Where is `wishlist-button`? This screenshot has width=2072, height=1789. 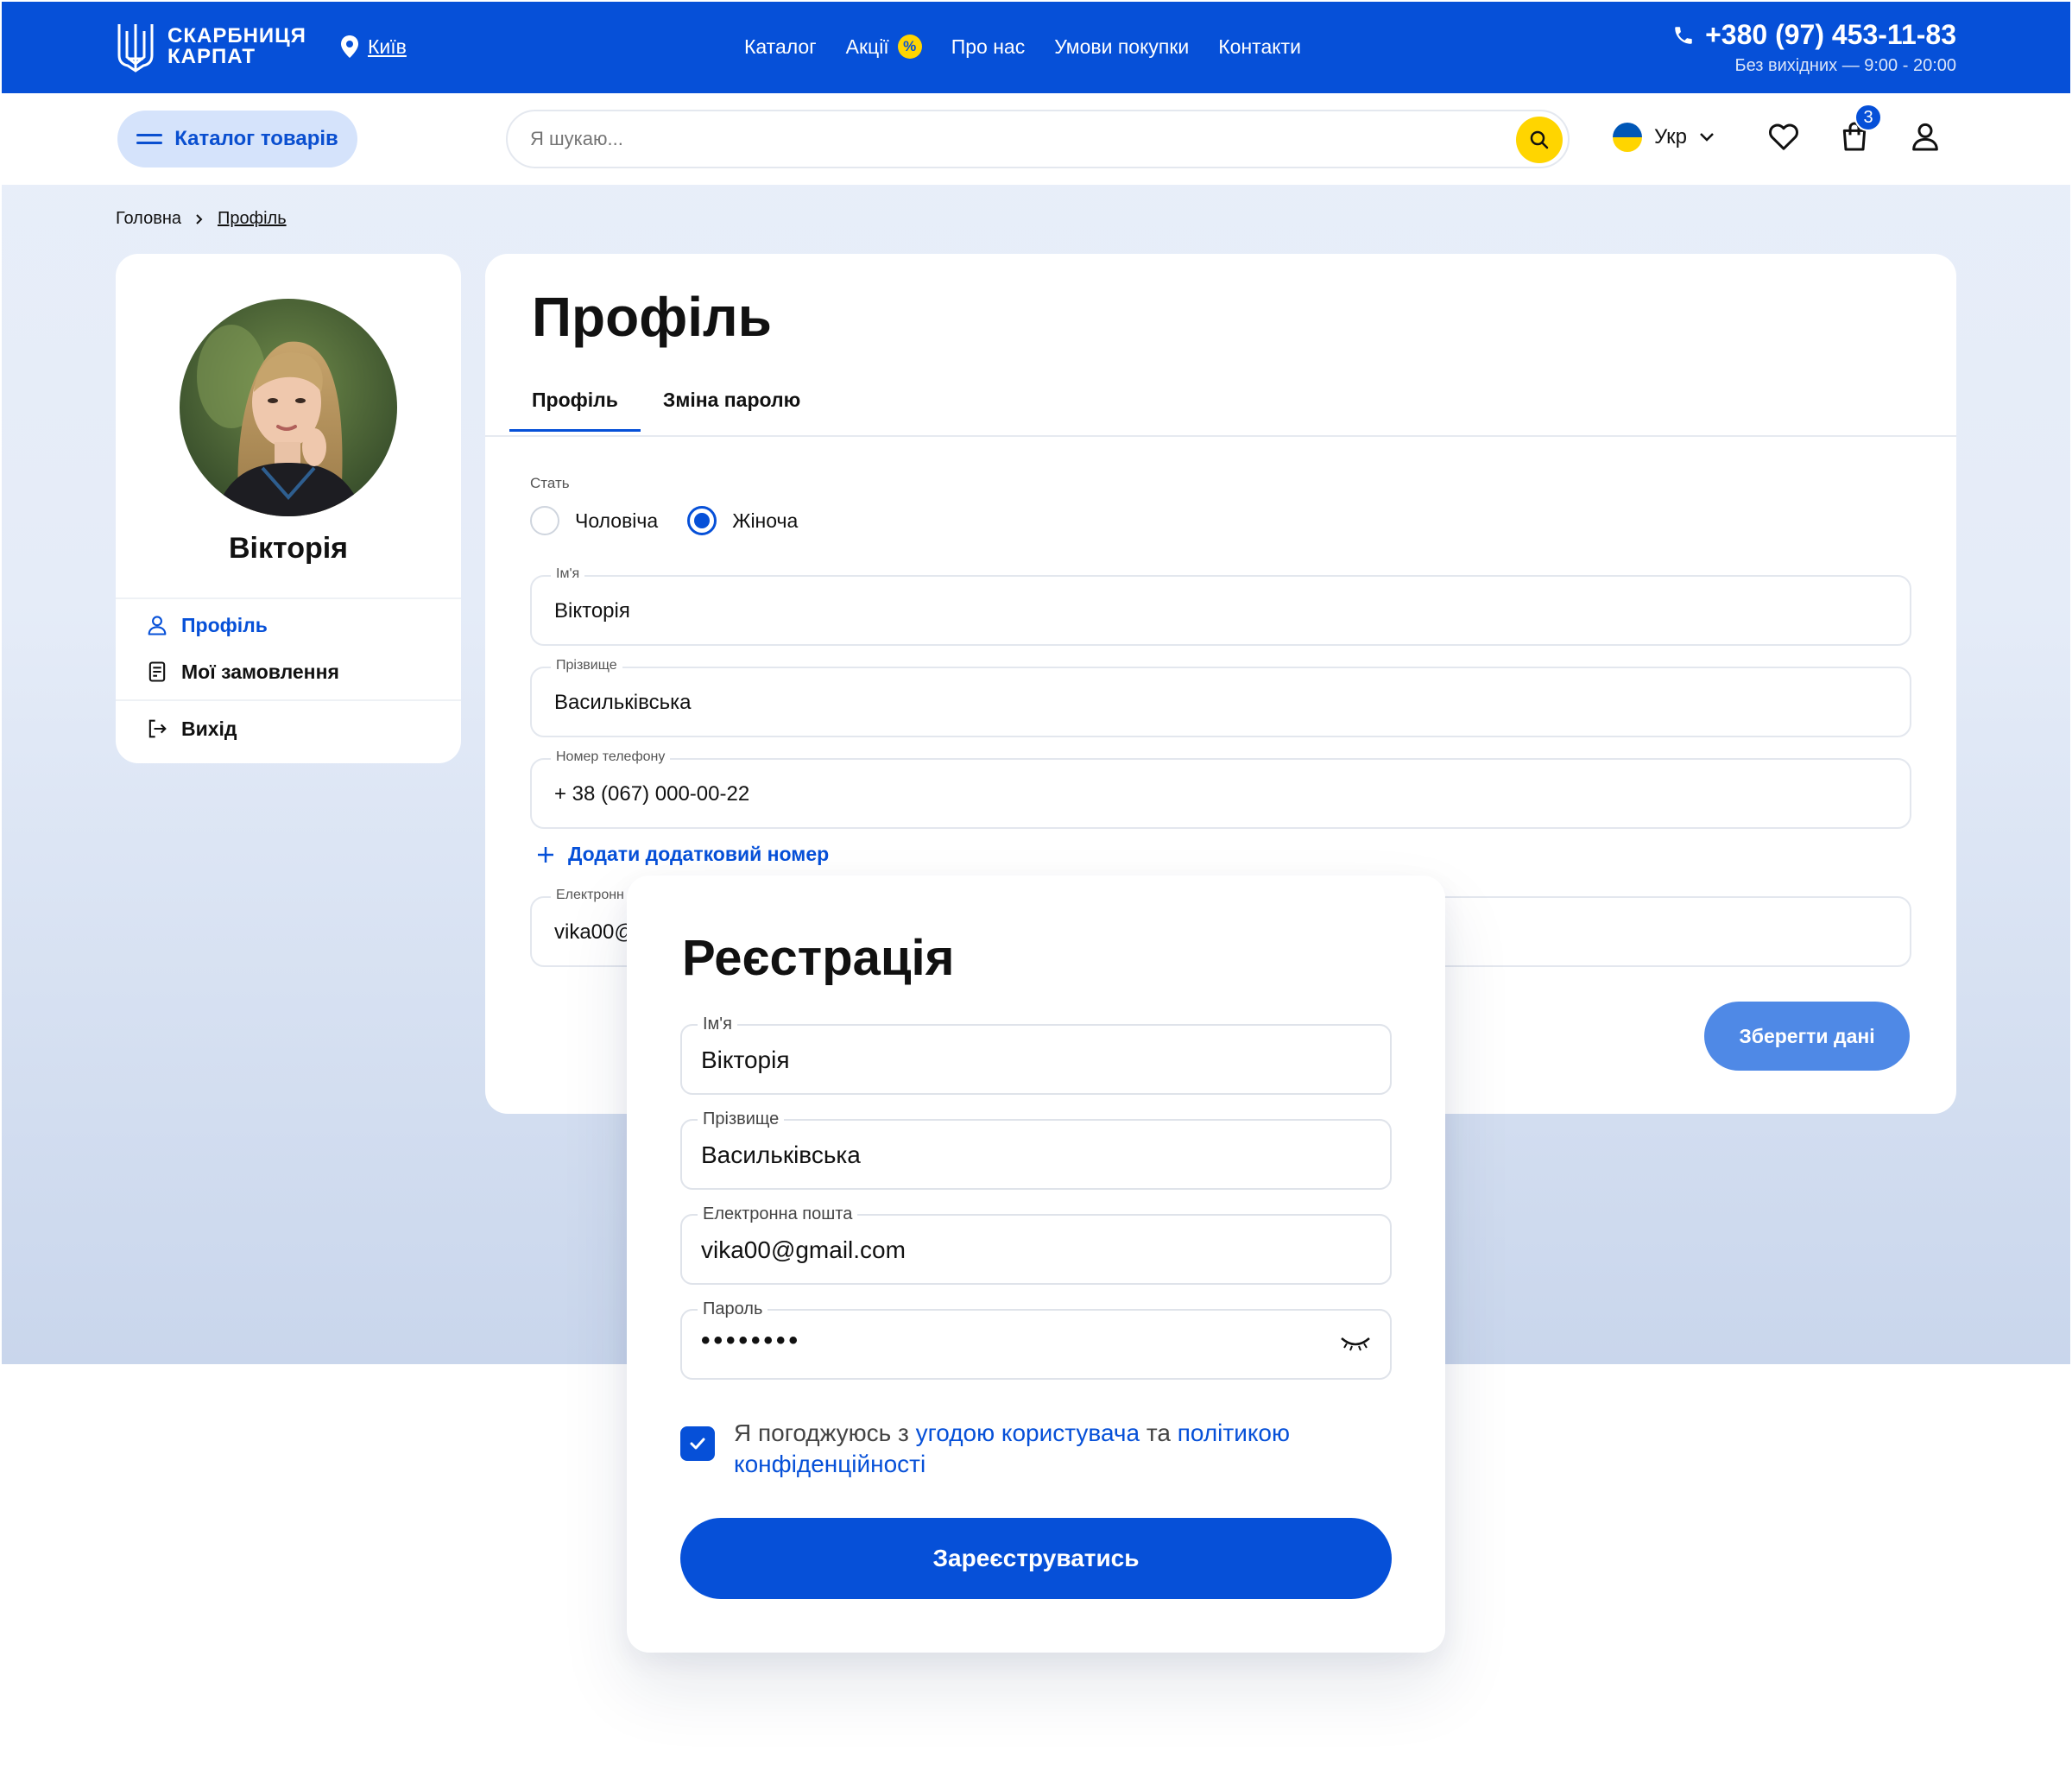 wishlist-button is located at coordinates (1783, 136).